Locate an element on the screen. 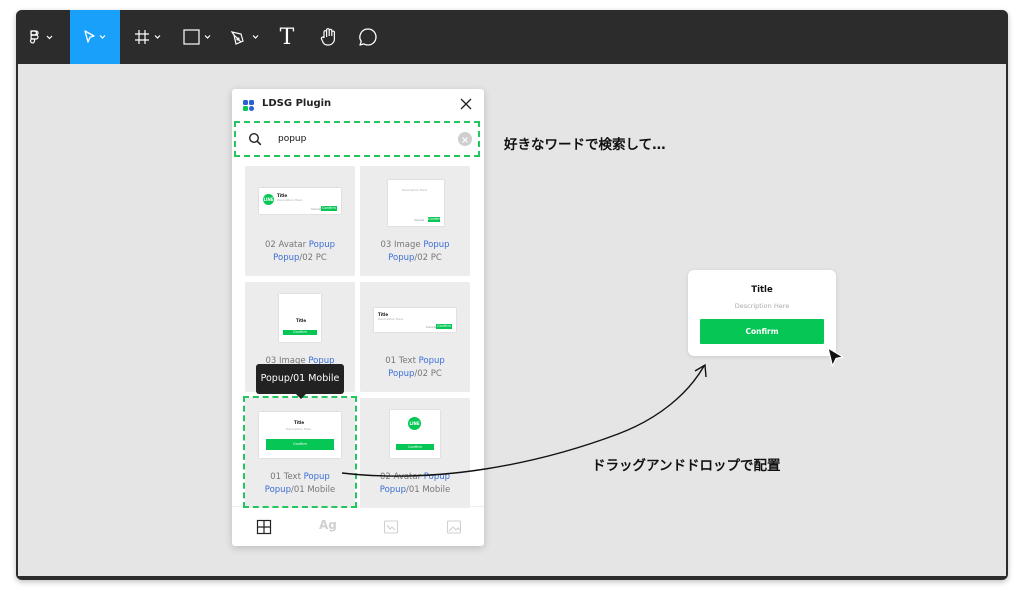 The height and width of the screenshot is (602, 1024). hand-icon is located at coordinates (327, 37).